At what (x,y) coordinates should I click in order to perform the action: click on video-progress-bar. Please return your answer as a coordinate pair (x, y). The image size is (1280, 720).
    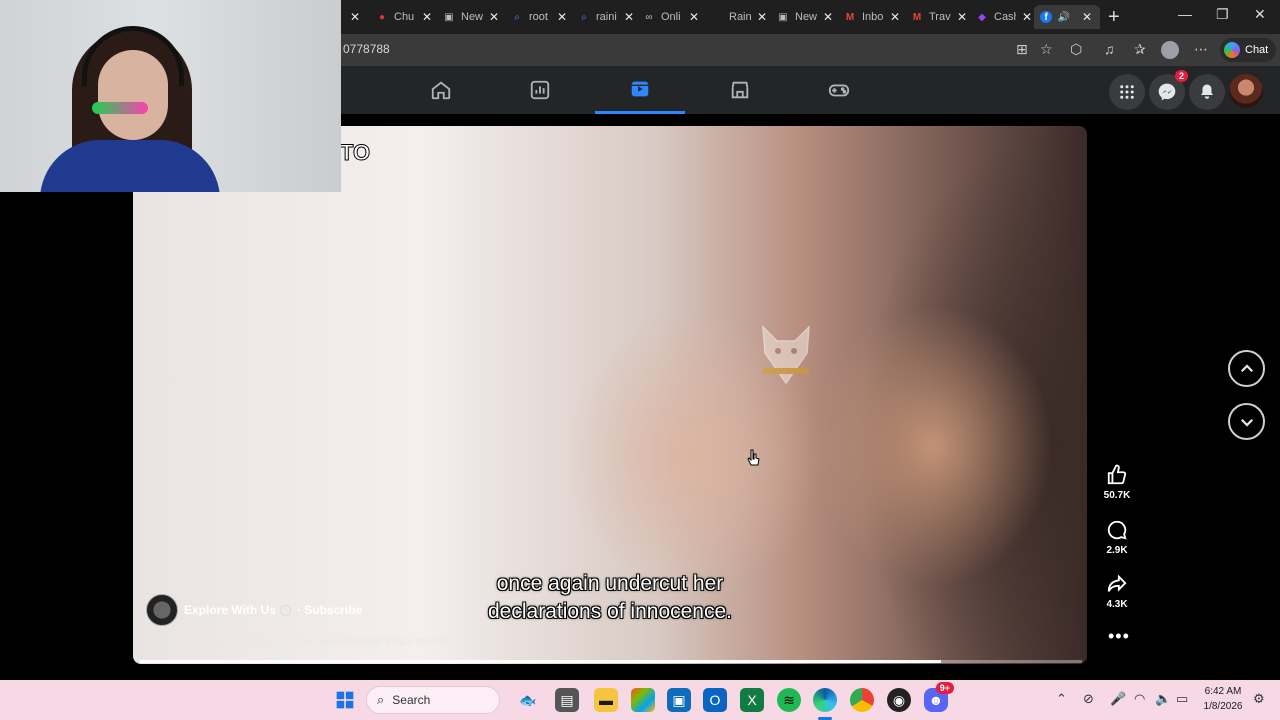
    Looking at the image, I should click on (611, 661).